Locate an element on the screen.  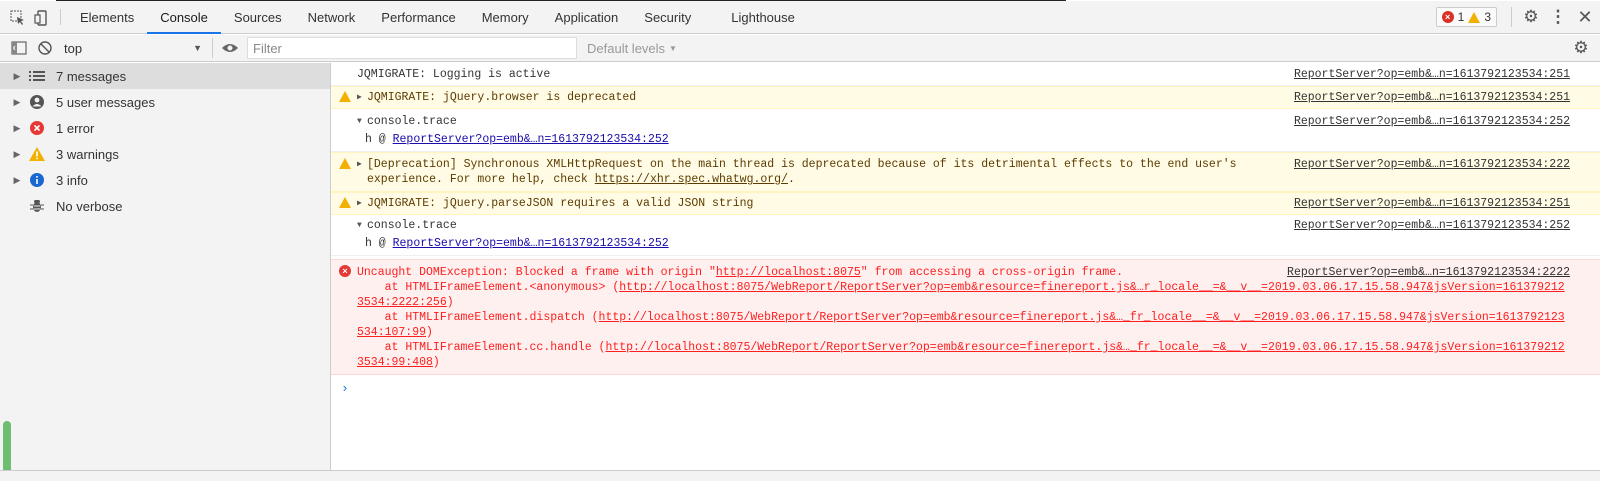
message-link: https://xhr.spec.whatwg.org/ is located at coordinates (691, 179).